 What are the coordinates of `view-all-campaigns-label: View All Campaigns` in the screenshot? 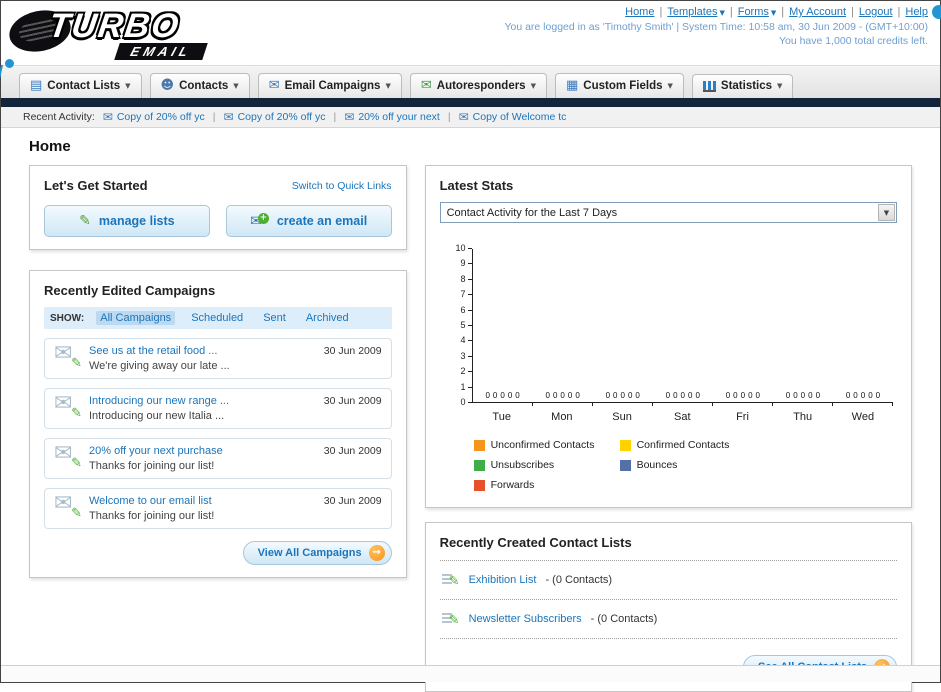 It's located at (309, 553).